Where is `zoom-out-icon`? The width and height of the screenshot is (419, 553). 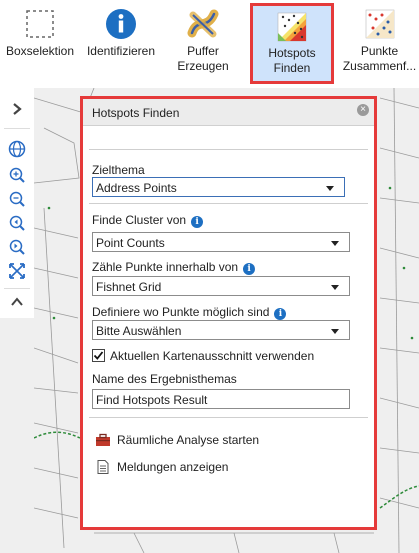
zoom-out-icon is located at coordinates (17, 199).